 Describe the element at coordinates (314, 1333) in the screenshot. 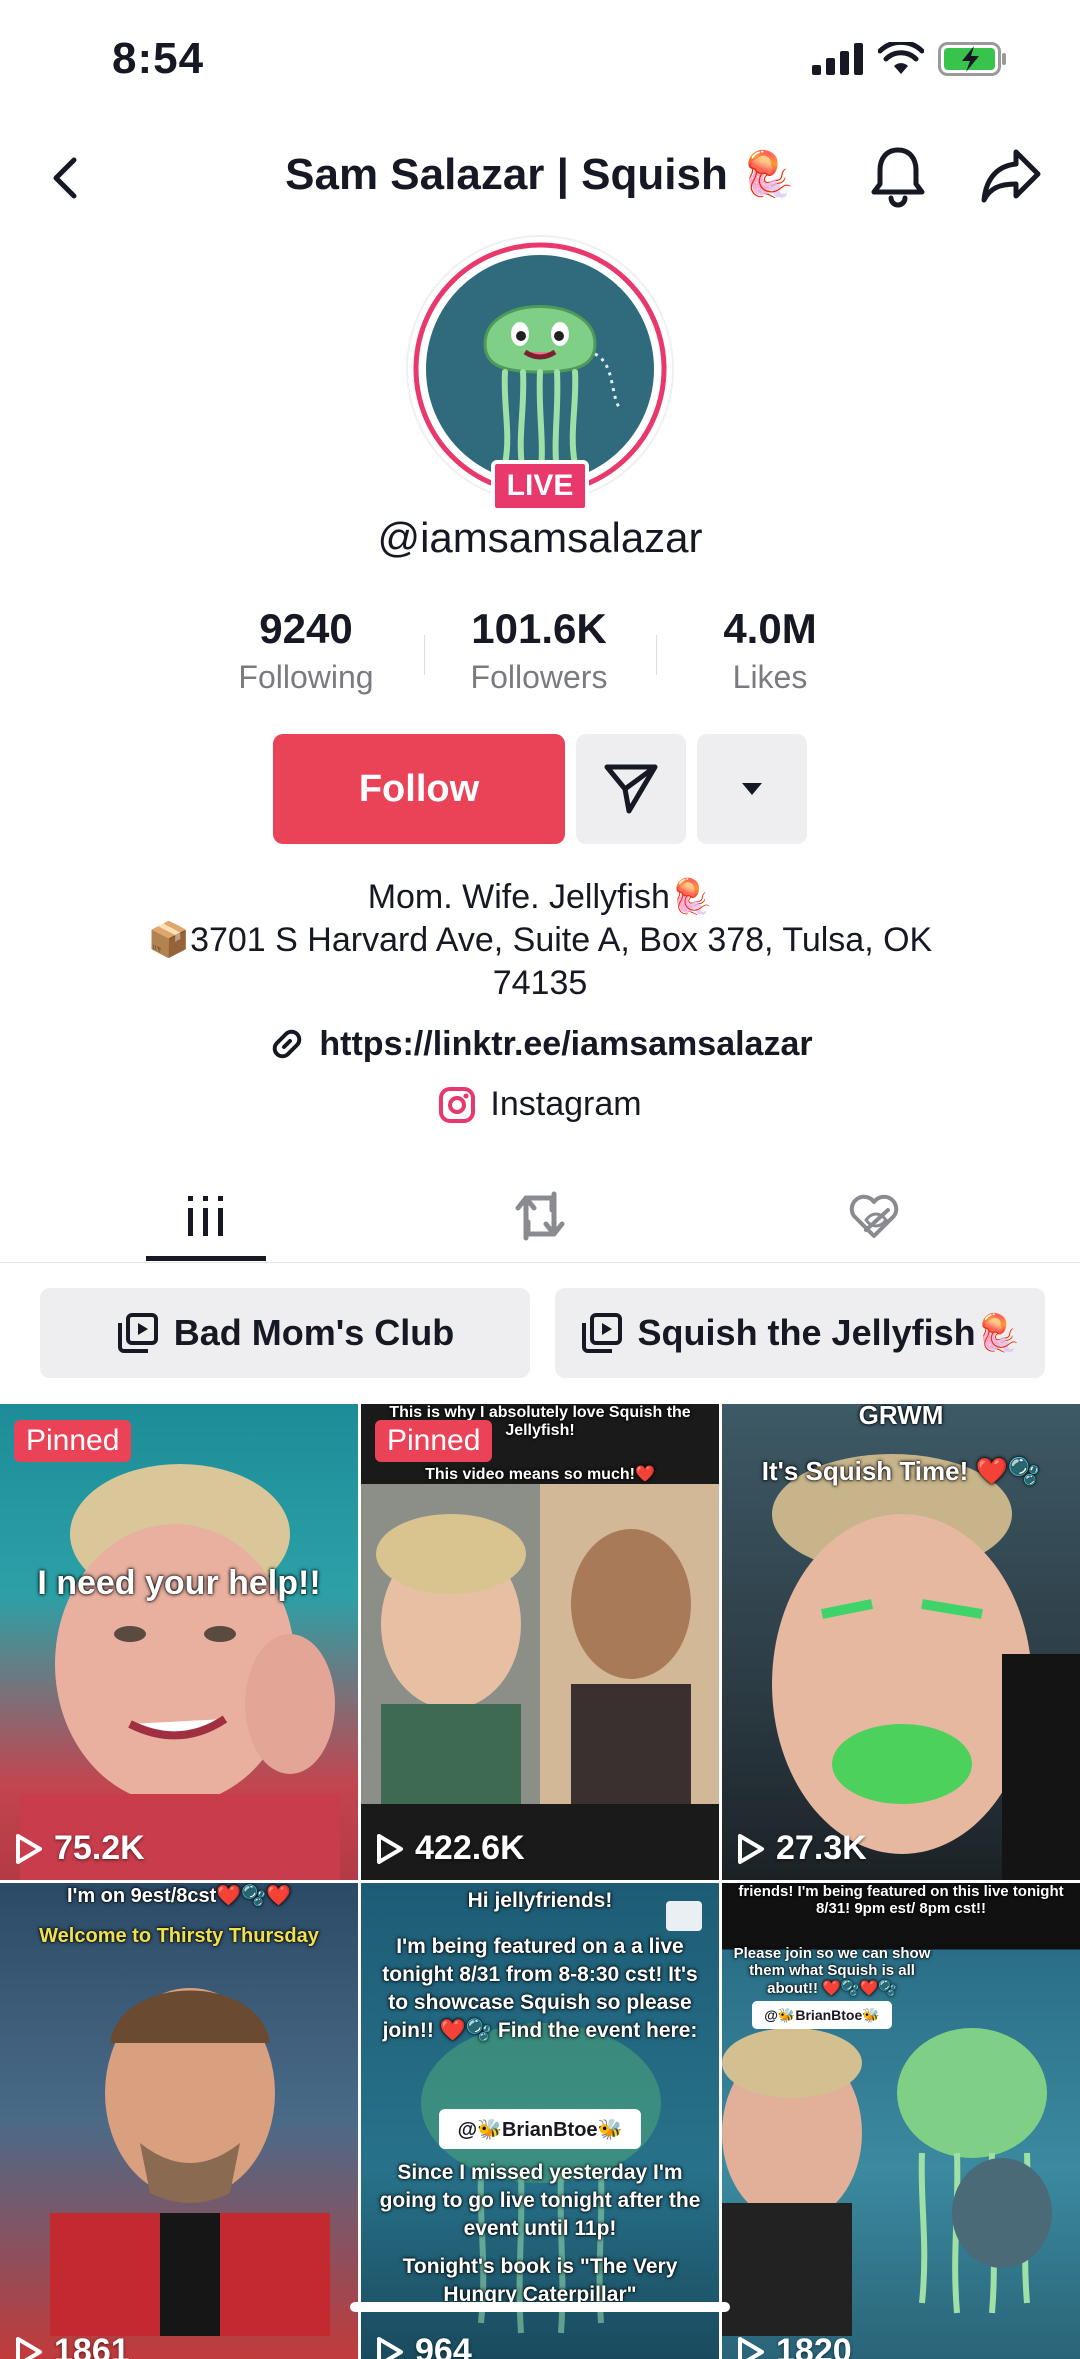

I see `playlist-label: Bad Mom's Club` at that location.